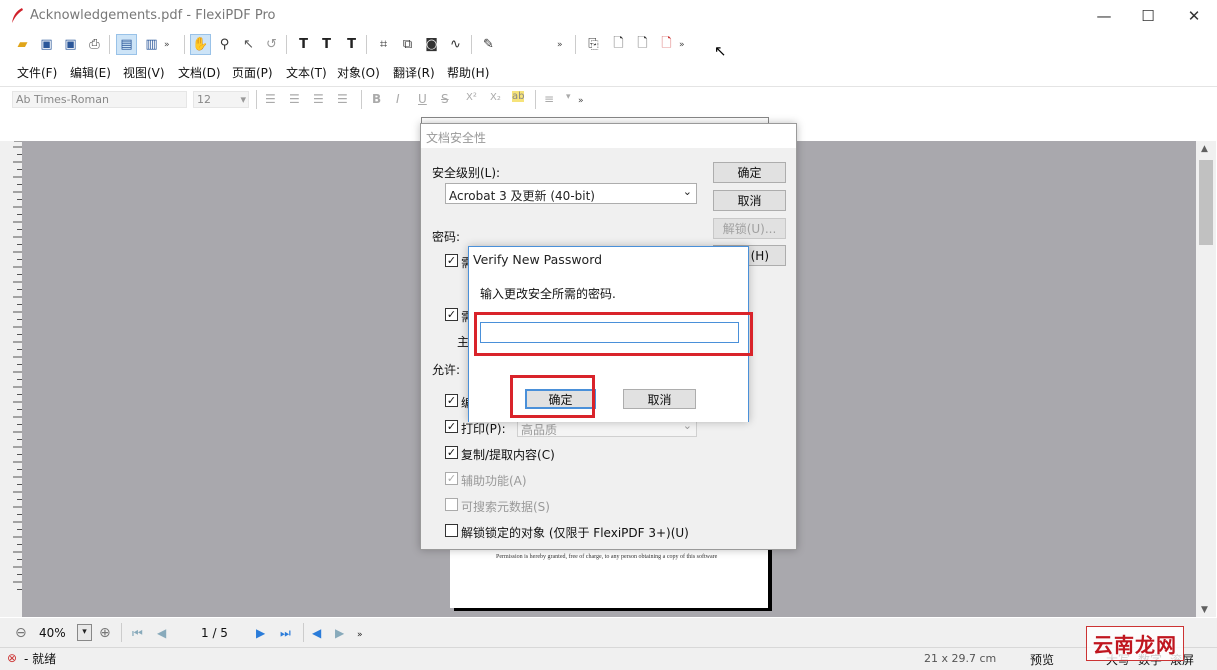 This screenshot has height=670, width=1217. What do you see at coordinates (451, 452) in the screenshot?
I see `copy-extract-checkbox: ✓` at bounding box center [451, 452].